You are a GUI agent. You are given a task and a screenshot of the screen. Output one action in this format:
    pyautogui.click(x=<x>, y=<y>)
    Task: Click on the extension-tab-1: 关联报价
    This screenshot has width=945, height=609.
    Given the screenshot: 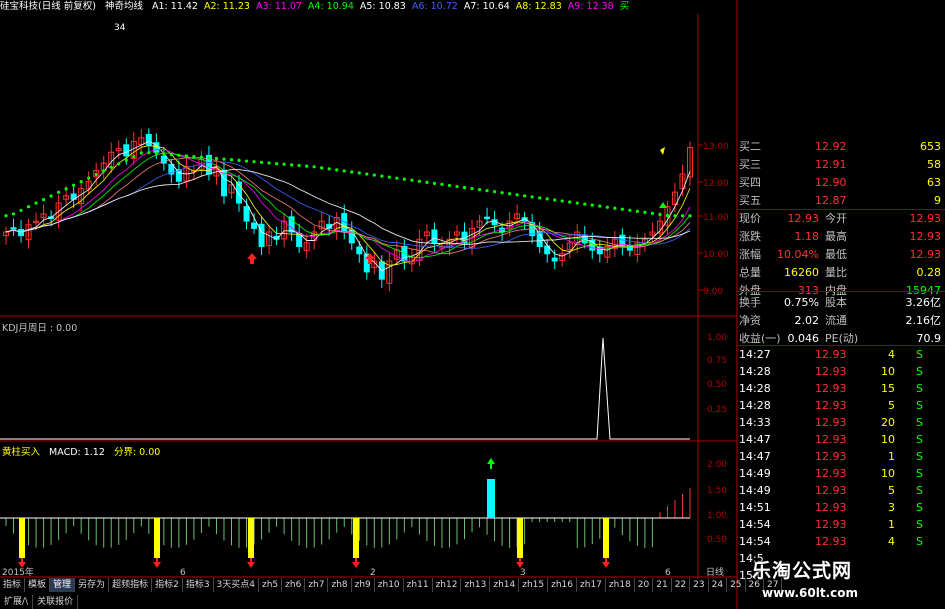 What is the action you would take?
    pyautogui.click(x=56, y=602)
    